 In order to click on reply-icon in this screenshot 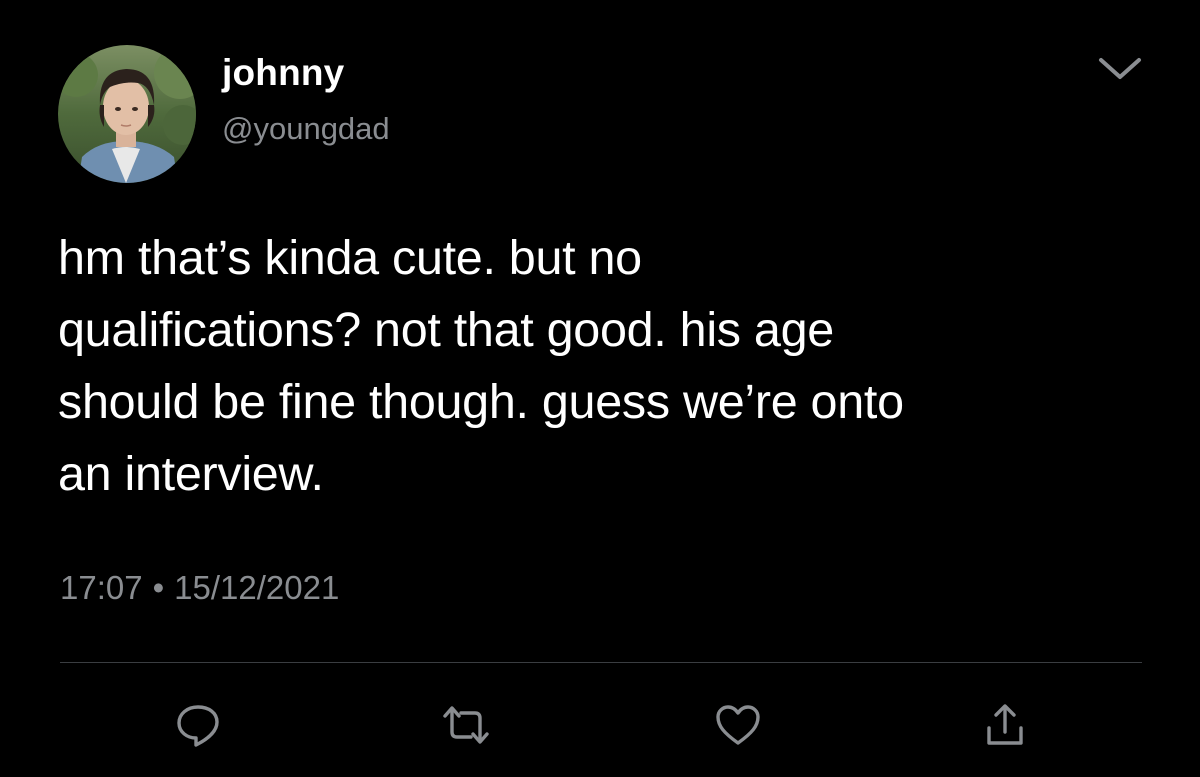, I will do `click(198, 726)`.